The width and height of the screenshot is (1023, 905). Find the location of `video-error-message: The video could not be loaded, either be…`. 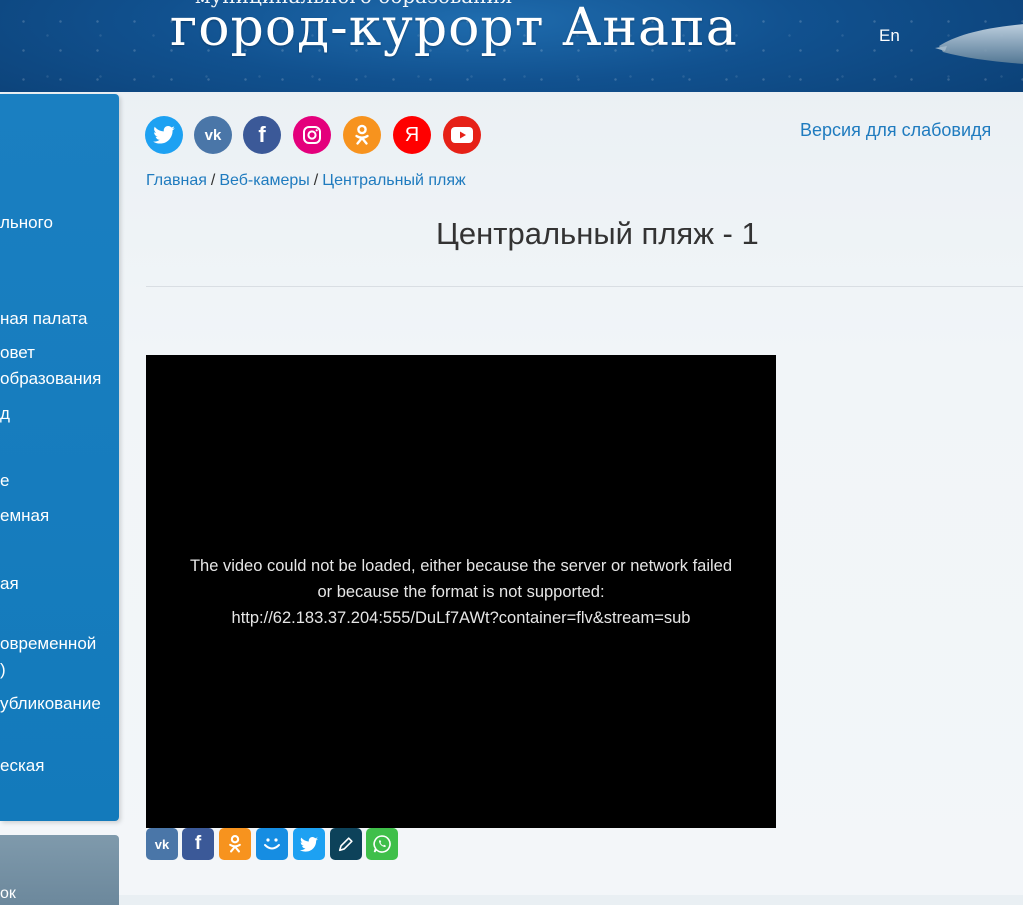

video-error-message: The video could not be loaded, either be… is located at coordinates (461, 592).